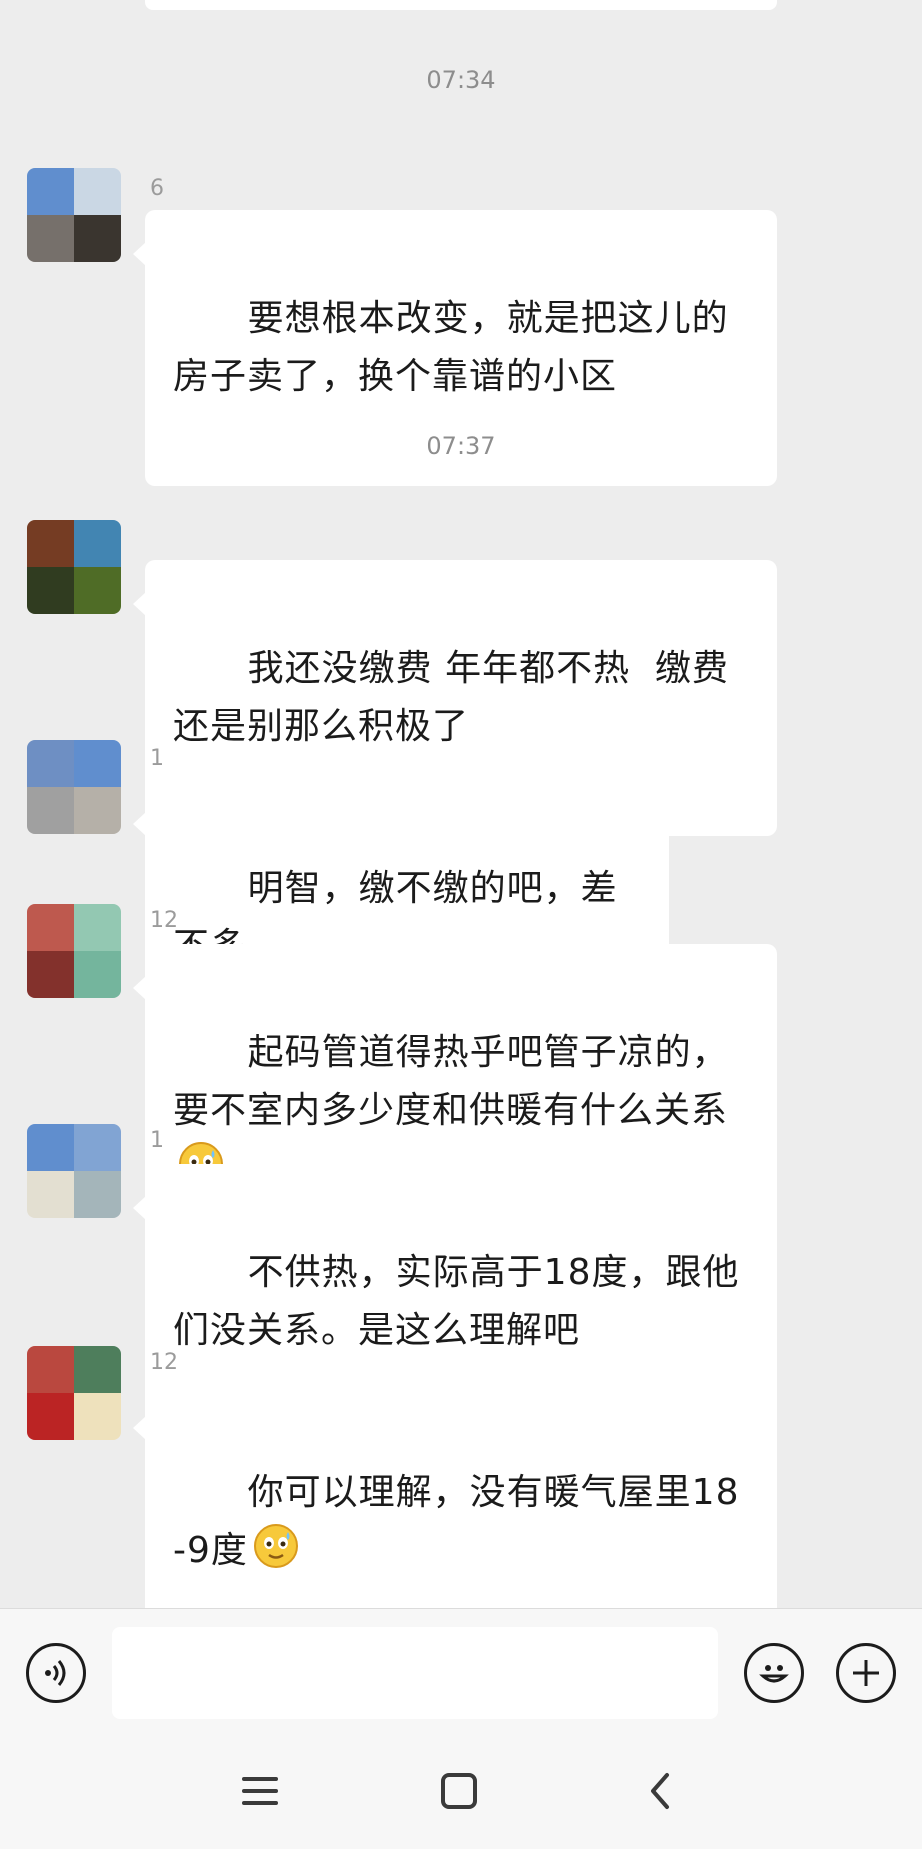 The width and height of the screenshot is (922, 1849). I want to click on timestamp: 07:37, so click(461, 446).